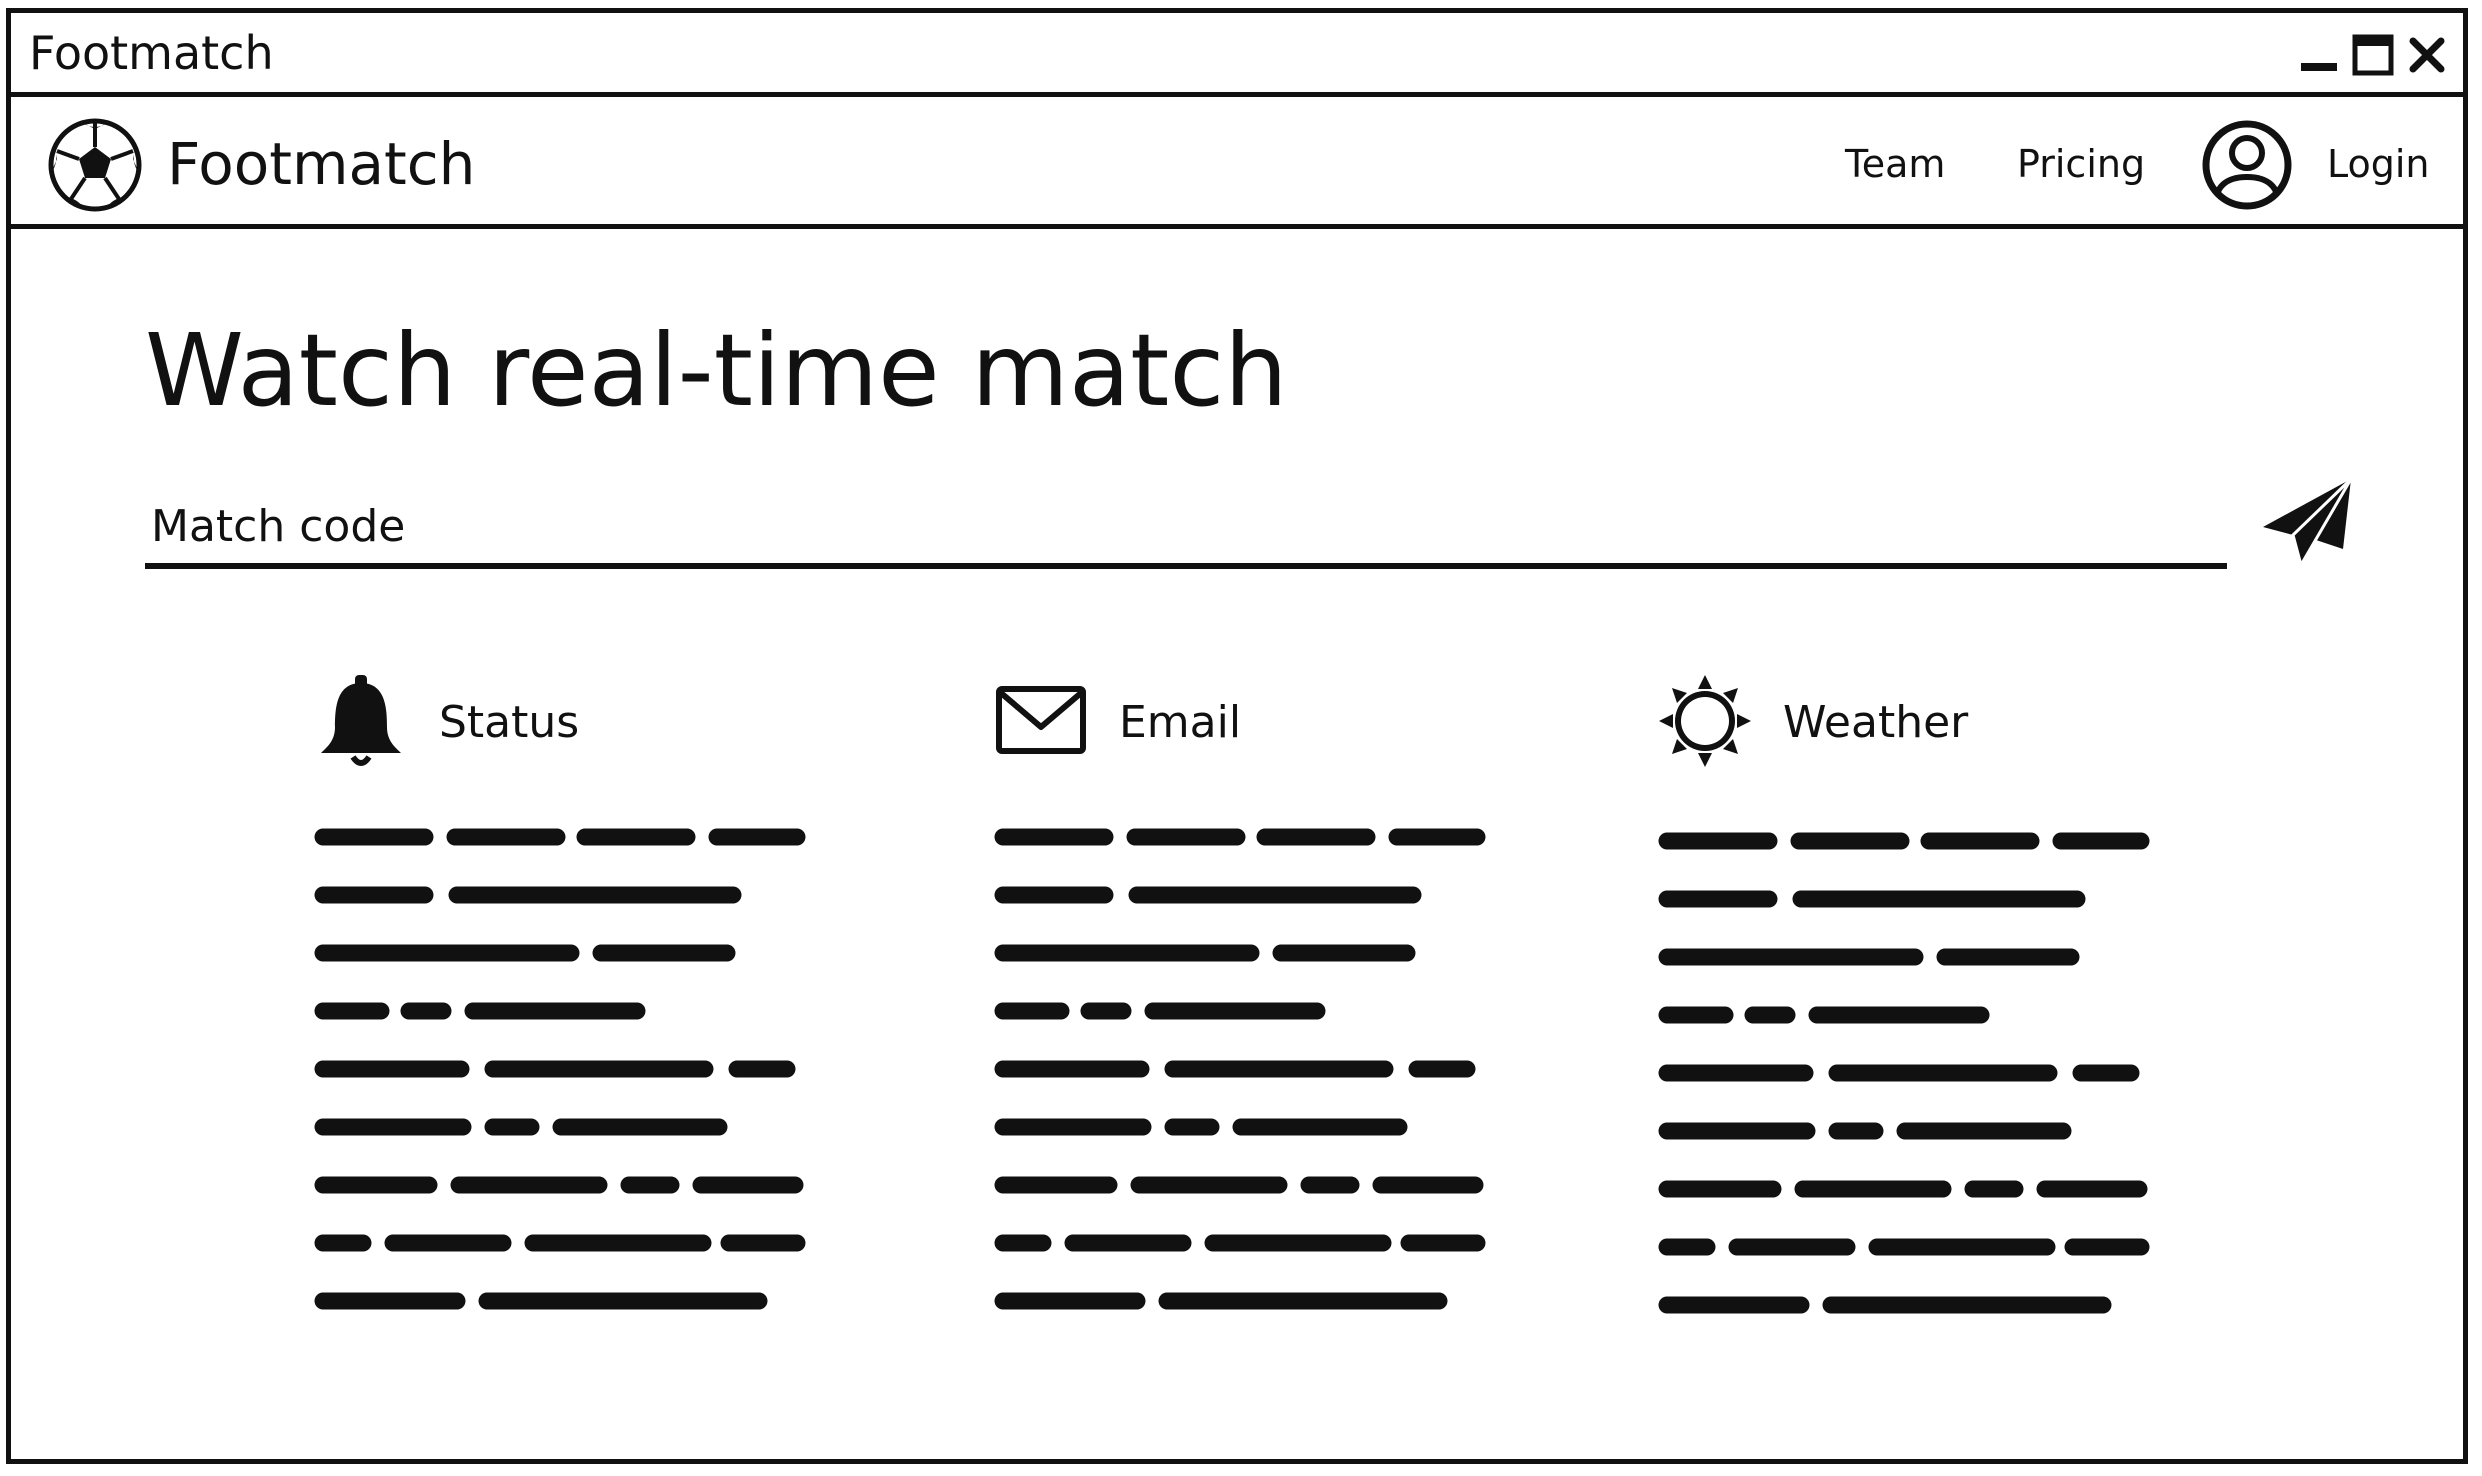 This screenshot has height=1476, width=2482. I want to click on login-link: Login, so click(2378, 164).